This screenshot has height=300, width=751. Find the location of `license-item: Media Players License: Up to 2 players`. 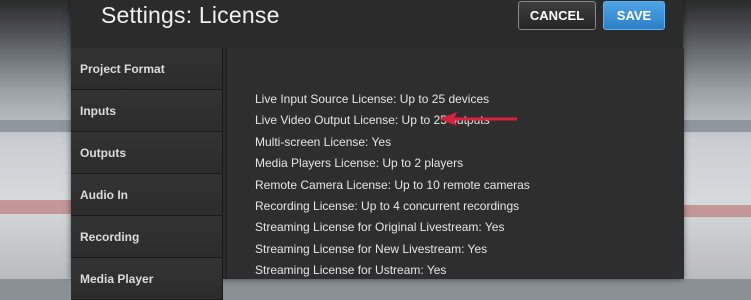

license-item: Media Players License: Up to 2 players is located at coordinates (359, 163).